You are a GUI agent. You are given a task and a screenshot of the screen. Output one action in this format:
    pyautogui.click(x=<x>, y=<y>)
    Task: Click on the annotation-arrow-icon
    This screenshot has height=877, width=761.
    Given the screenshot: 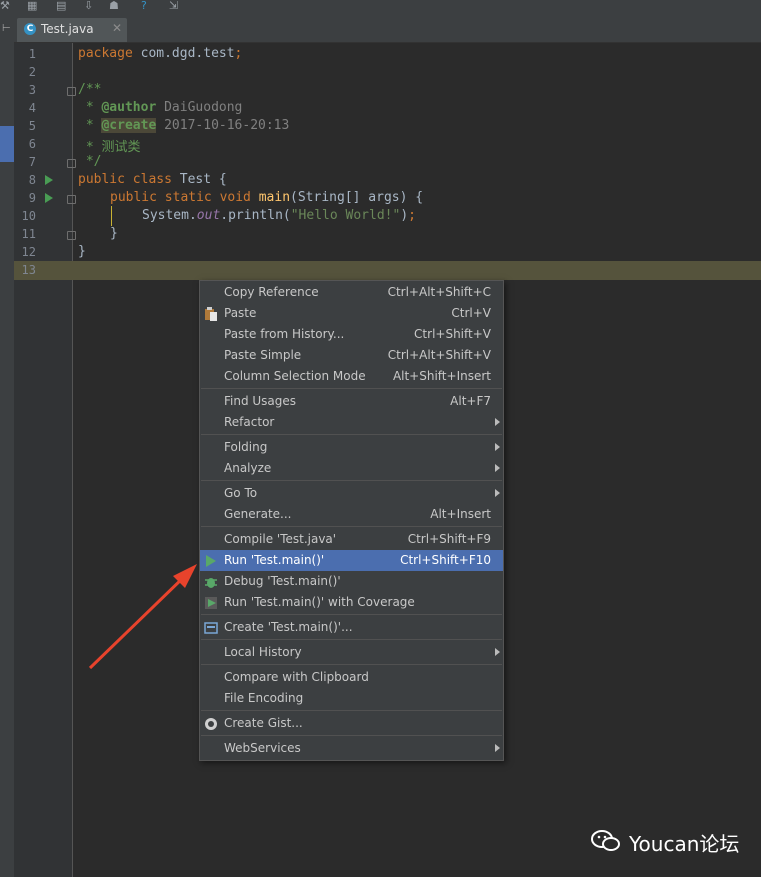 What is the action you would take?
    pyautogui.click(x=142, y=617)
    